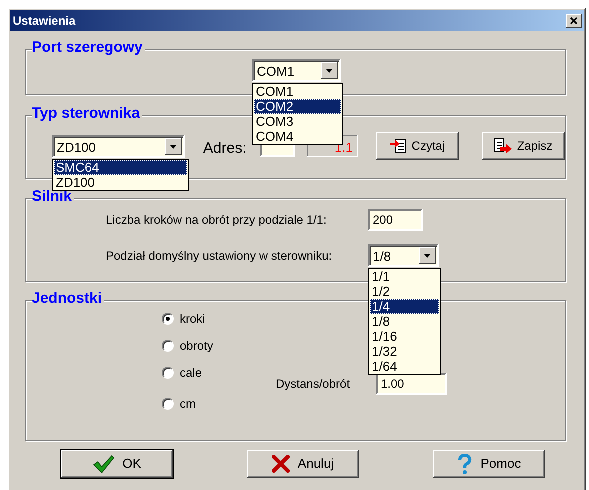  What do you see at coordinates (464, 464) in the screenshot?
I see `question-mark-icon` at bounding box center [464, 464].